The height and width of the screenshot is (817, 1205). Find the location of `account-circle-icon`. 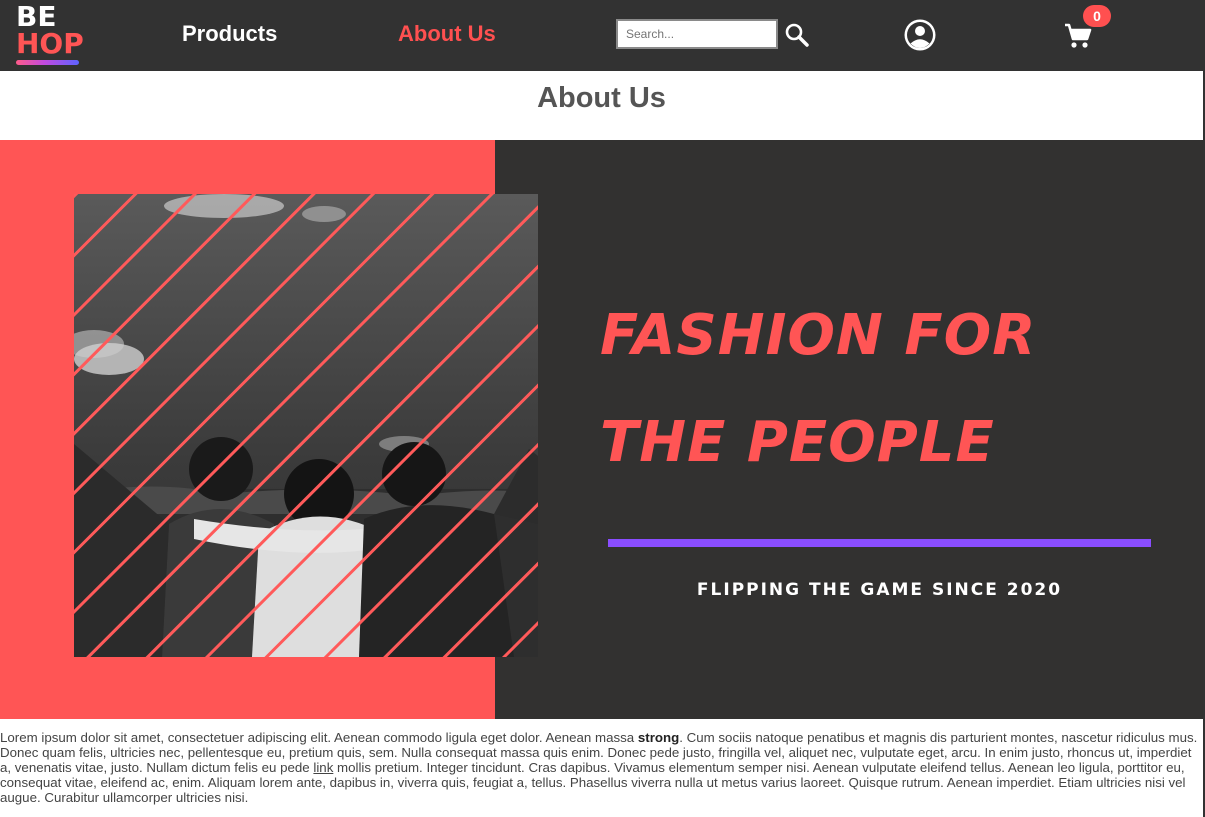

account-circle-icon is located at coordinates (920, 35).